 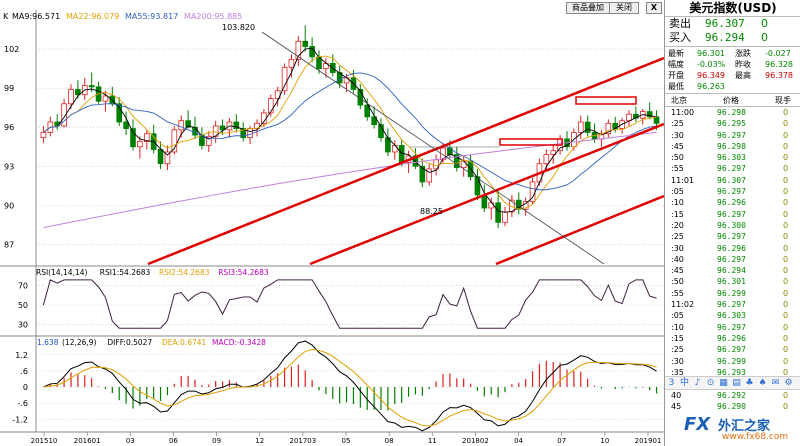 I want to click on ime-toolbar-icon: ▤, so click(x=736, y=383).